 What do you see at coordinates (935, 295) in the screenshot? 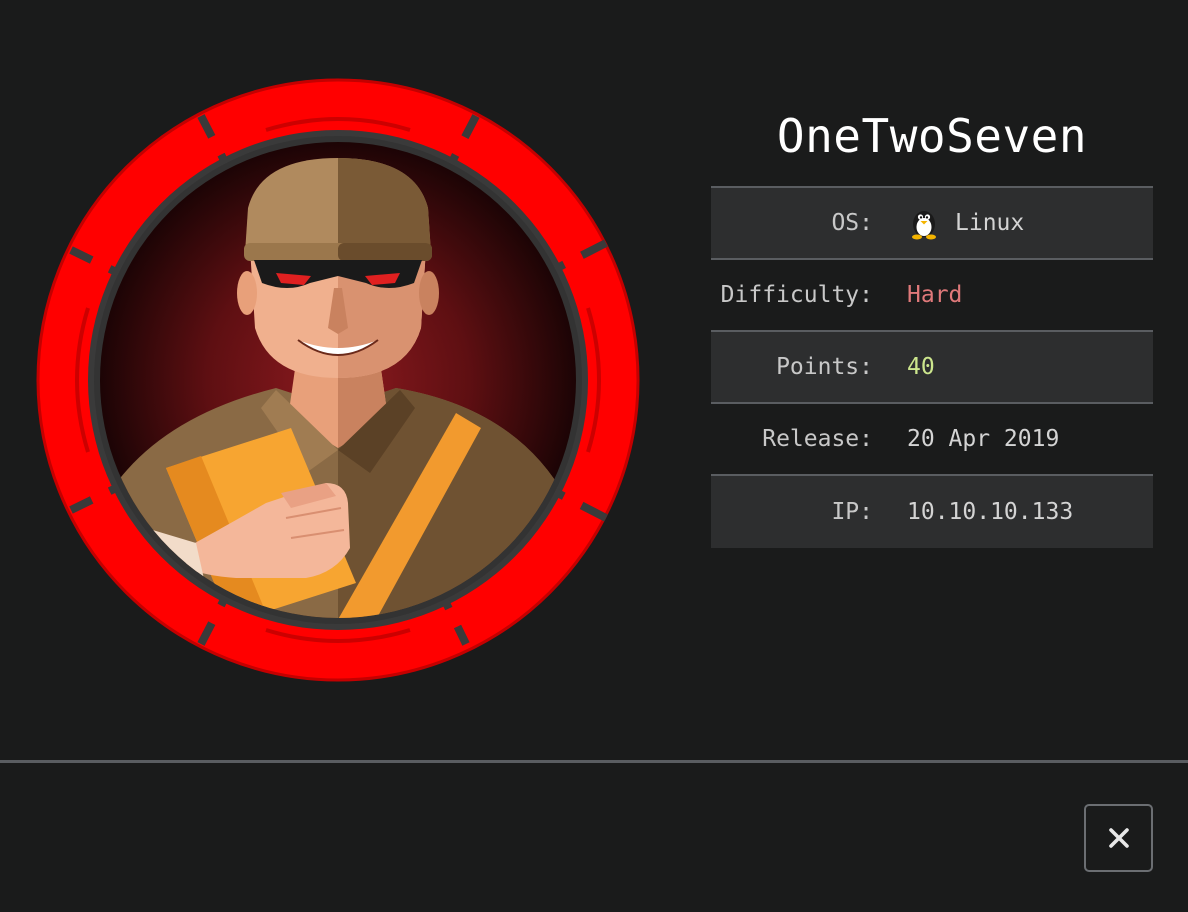
I see `difficulty-value: Hard` at bounding box center [935, 295].